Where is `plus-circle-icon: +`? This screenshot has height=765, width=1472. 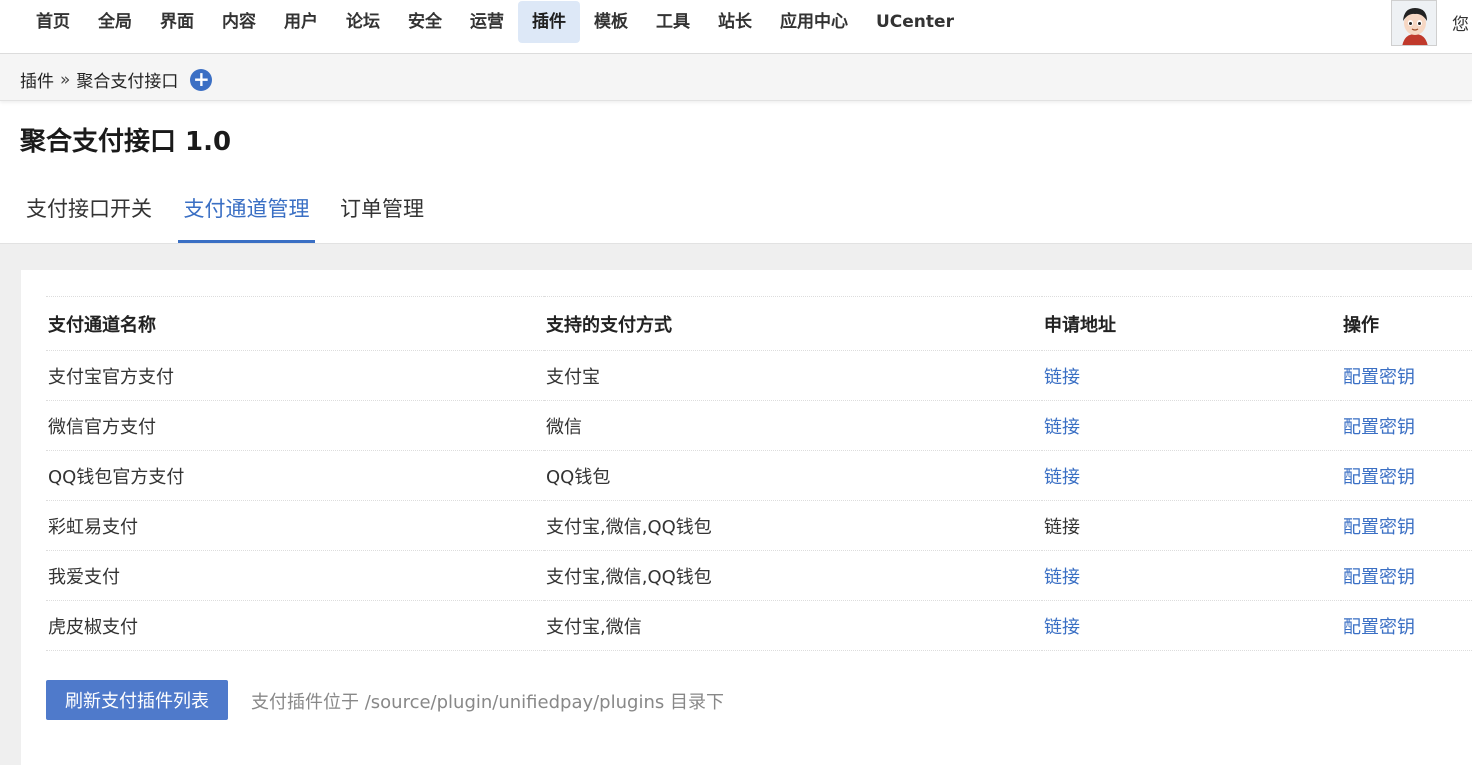 plus-circle-icon: + is located at coordinates (201, 78).